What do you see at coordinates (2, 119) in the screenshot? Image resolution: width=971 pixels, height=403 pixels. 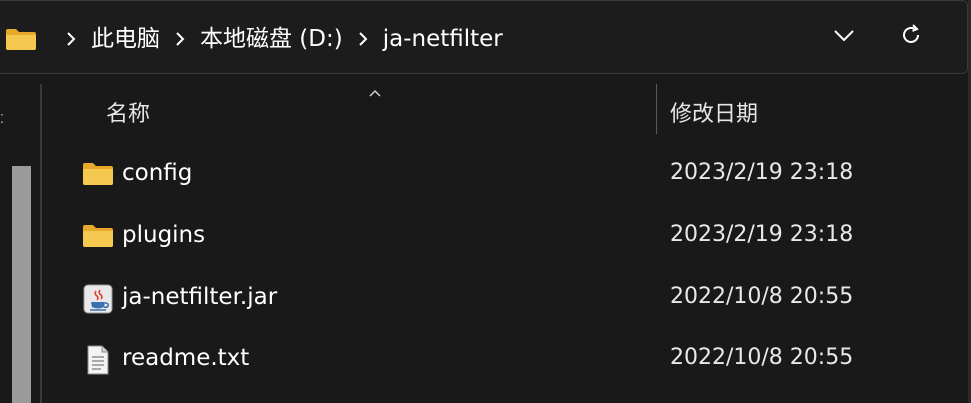 I see `nav-expand-icon: ⁚` at bounding box center [2, 119].